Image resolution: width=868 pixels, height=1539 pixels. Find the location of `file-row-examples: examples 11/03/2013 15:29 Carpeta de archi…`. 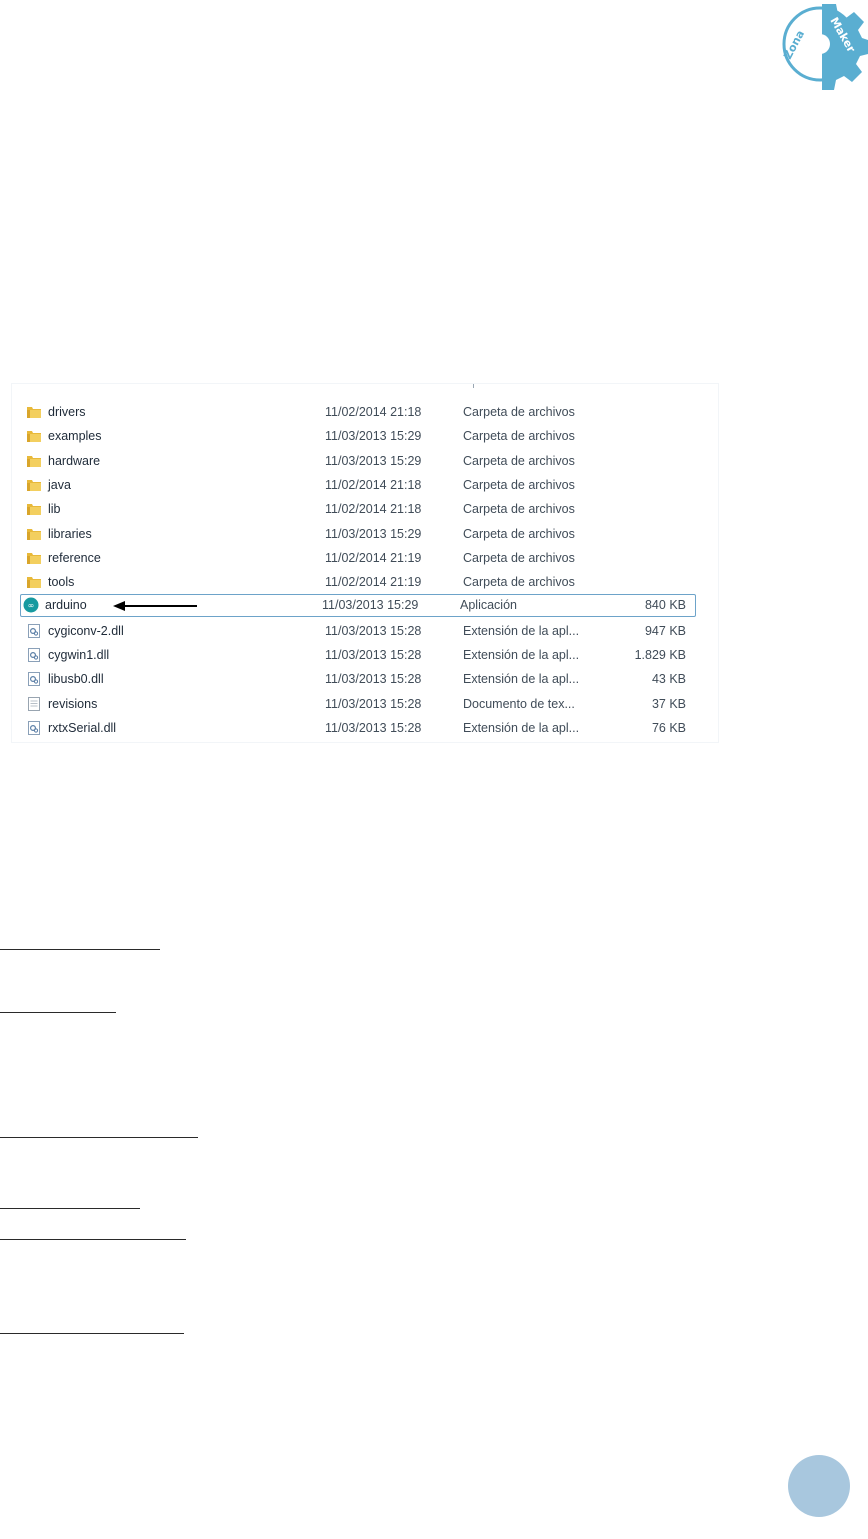

file-row-examples: examples 11/03/2013 15:29 Carpeta de archi… is located at coordinates (359, 436).